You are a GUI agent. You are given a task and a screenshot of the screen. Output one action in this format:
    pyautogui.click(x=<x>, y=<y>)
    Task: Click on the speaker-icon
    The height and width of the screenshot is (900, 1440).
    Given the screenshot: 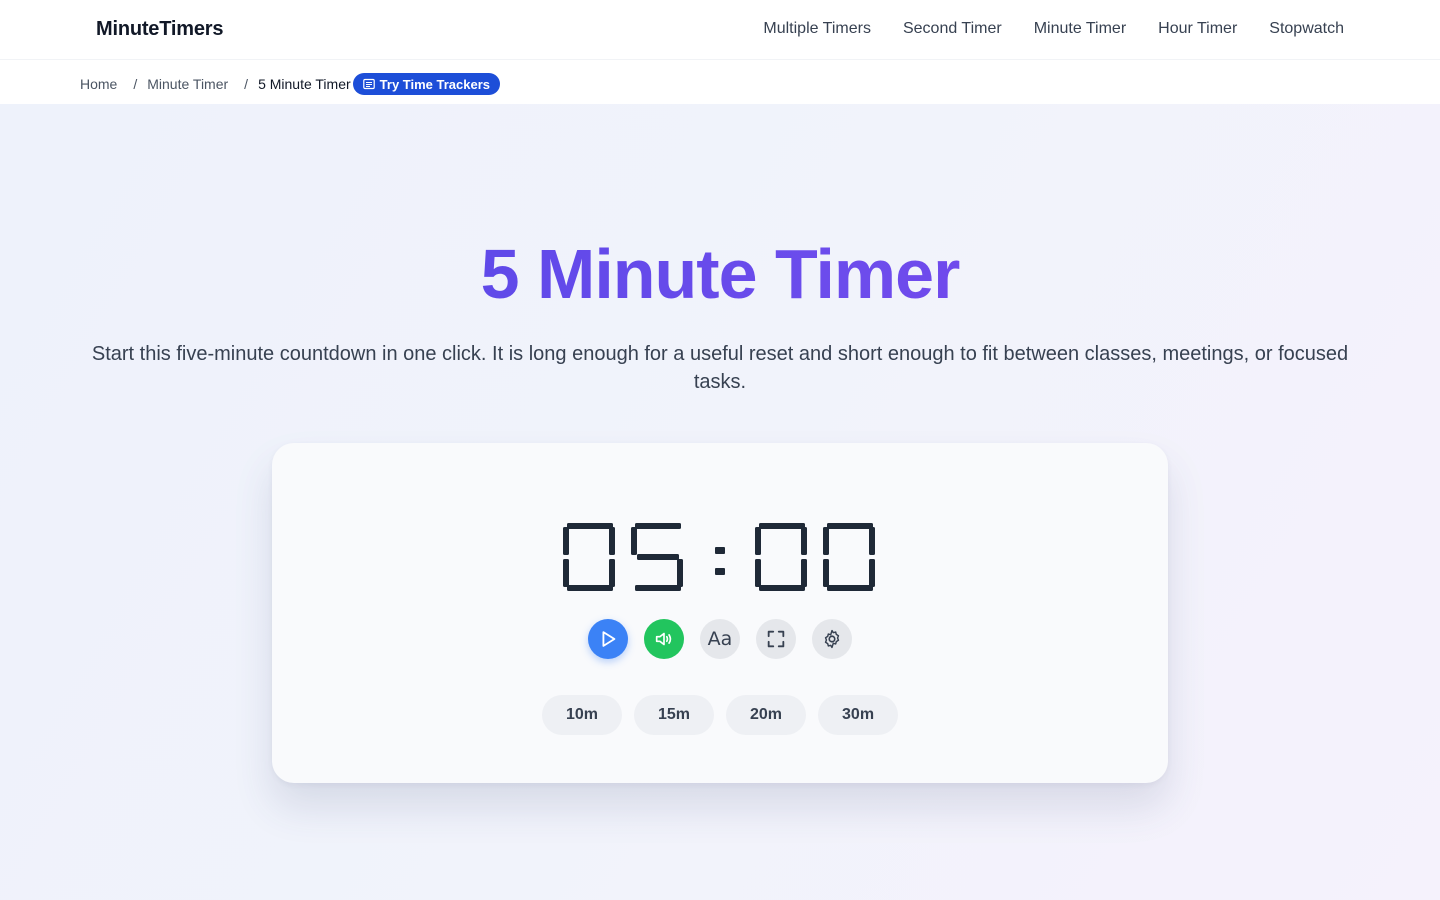 What is the action you would take?
    pyautogui.click(x=663, y=639)
    